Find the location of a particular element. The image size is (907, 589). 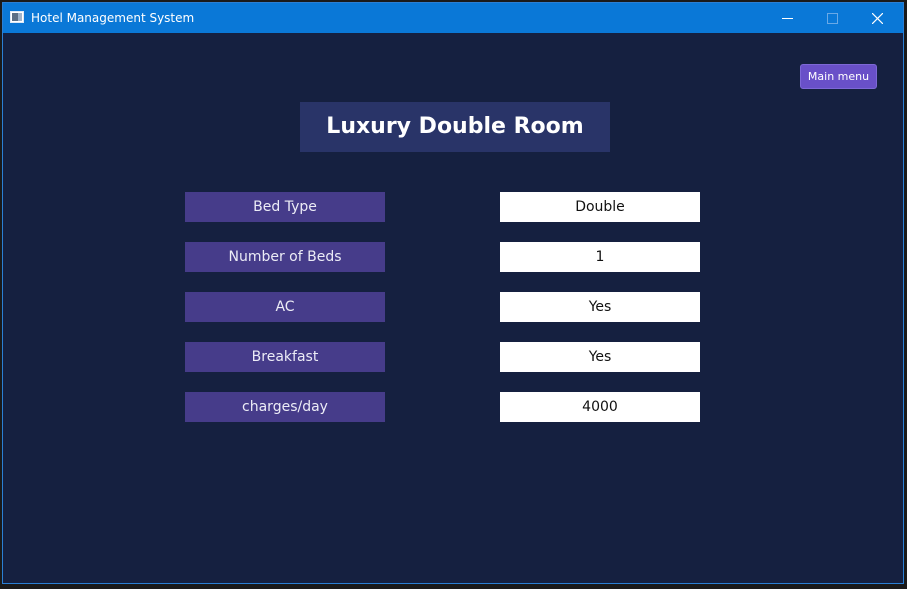

main-menu-button: Main menu is located at coordinates (838, 76).